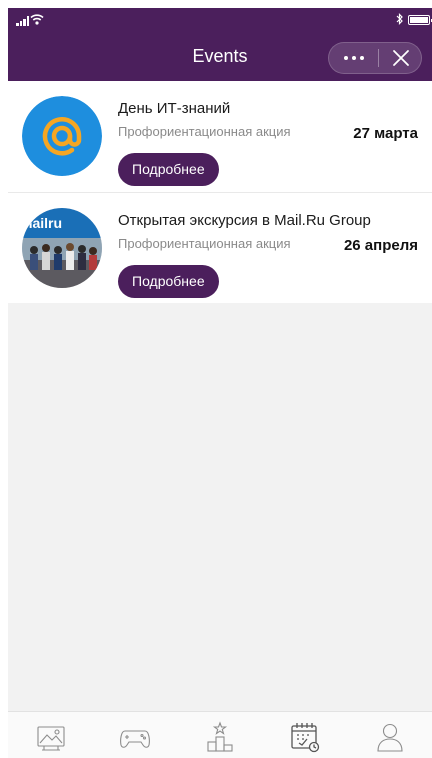  What do you see at coordinates (37, 19) in the screenshot?
I see `wifi-icon` at bounding box center [37, 19].